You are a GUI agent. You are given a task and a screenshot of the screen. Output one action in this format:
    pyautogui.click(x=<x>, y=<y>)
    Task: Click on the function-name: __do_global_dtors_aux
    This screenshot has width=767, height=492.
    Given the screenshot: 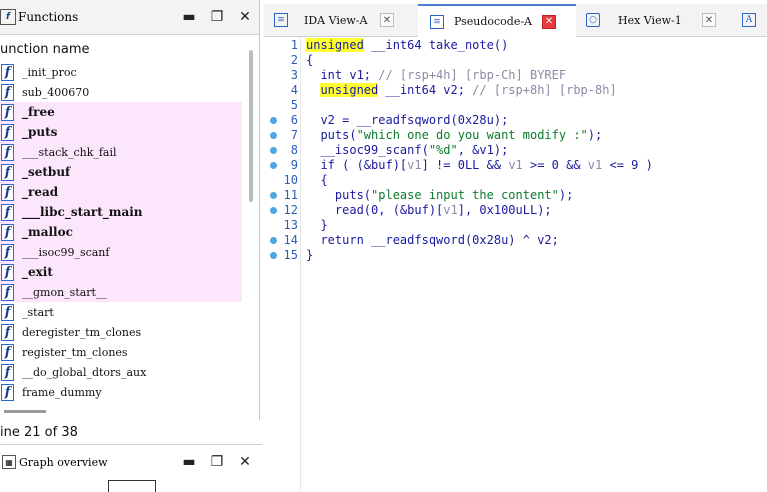 What is the action you would take?
    pyautogui.click(x=84, y=372)
    